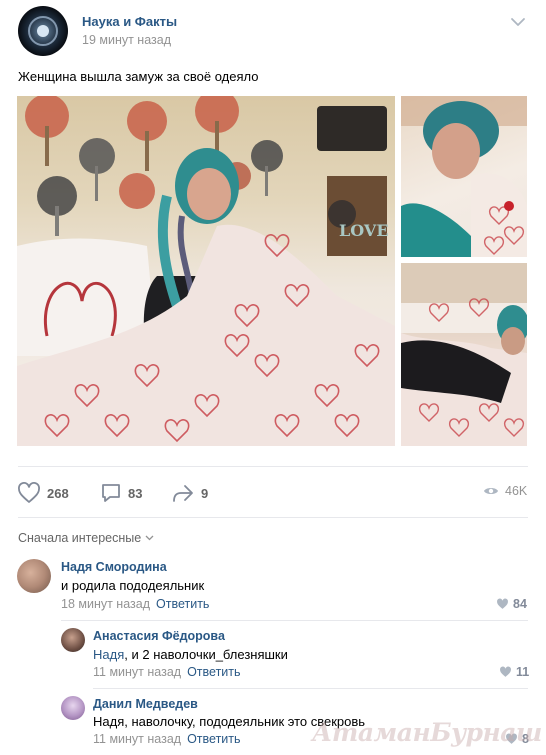 The height and width of the screenshot is (755, 546). What do you see at coordinates (516, 491) in the screenshot?
I see `views-count: 46K` at bounding box center [516, 491].